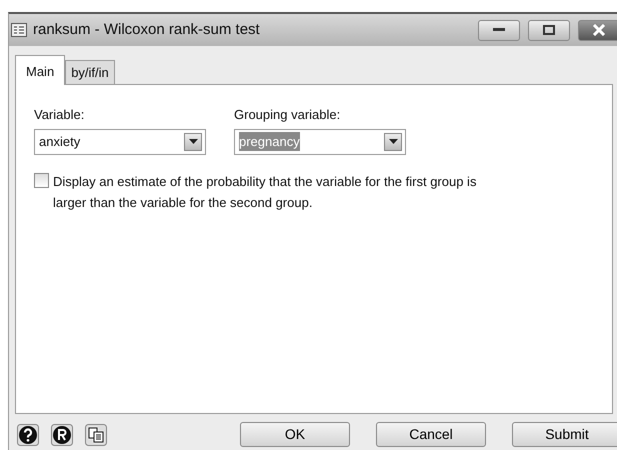  I want to click on dropdown: pregnancy, so click(320, 141).